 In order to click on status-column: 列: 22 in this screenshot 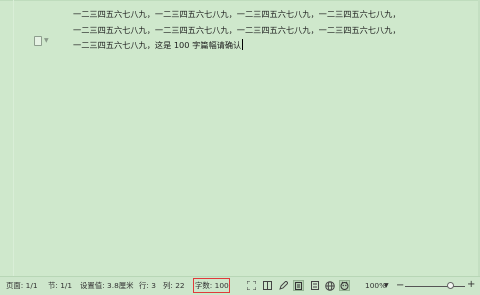, I will do `click(174, 286)`.